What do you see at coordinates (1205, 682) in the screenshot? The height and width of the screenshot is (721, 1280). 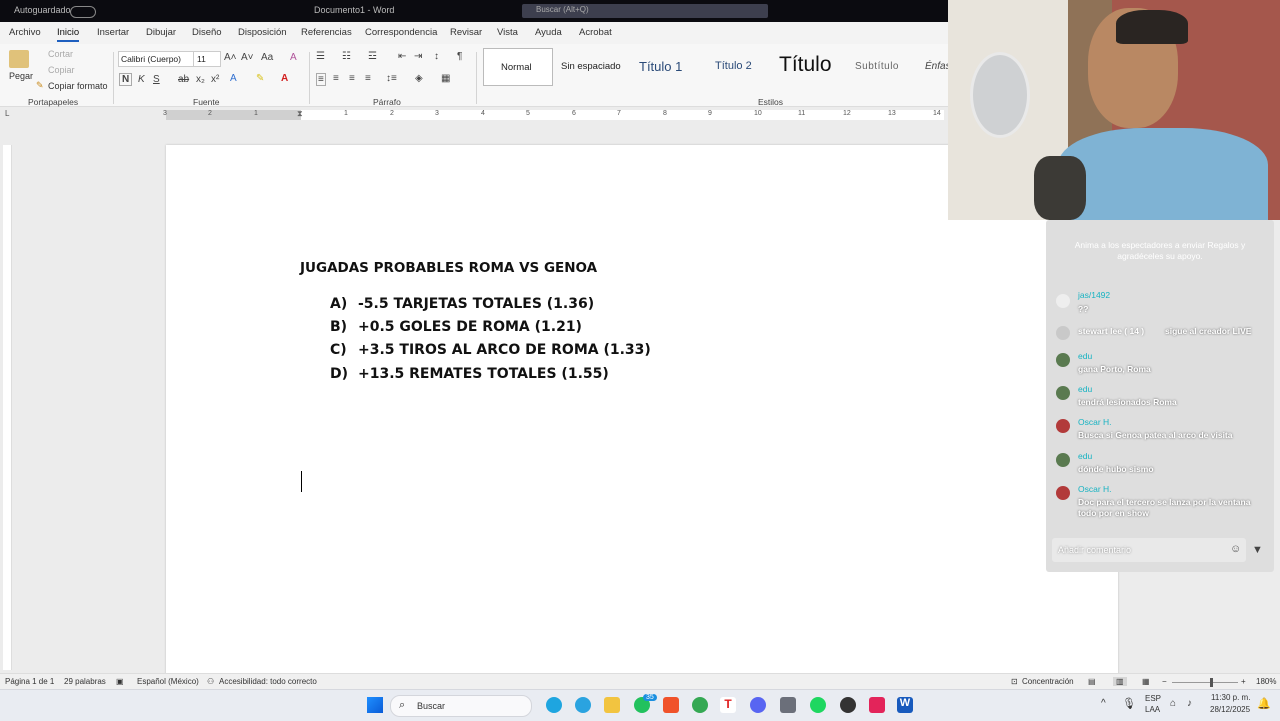 I see `zoom-slider` at bounding box center [1205, 682].